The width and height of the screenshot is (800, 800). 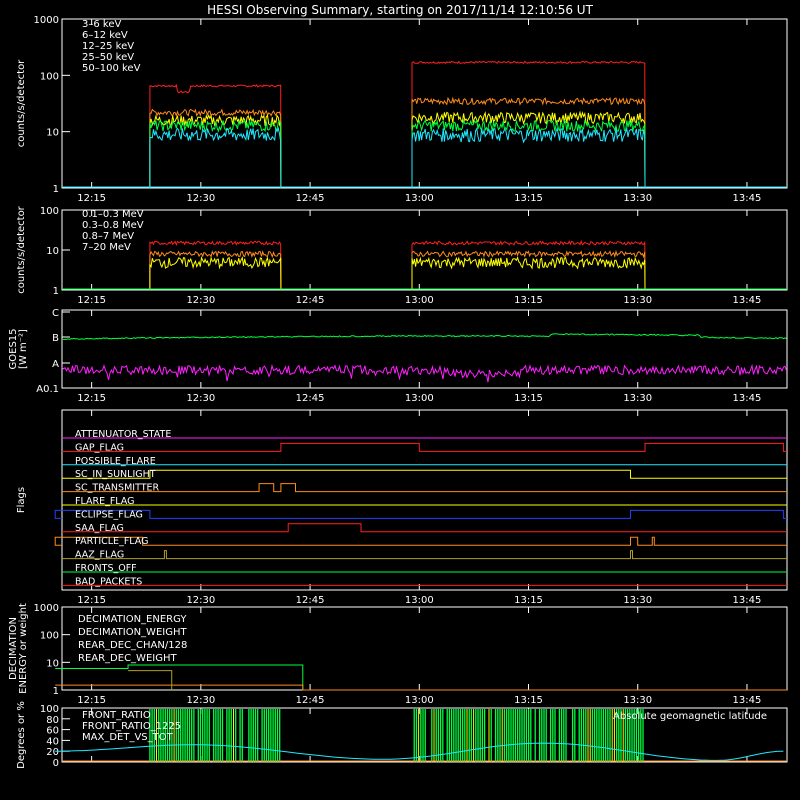 What do you see at coordinates (117, 488) in the screenshot?
I see `flag-label-4: SC_TRANSMITTER` at bounding box center [117, 488].